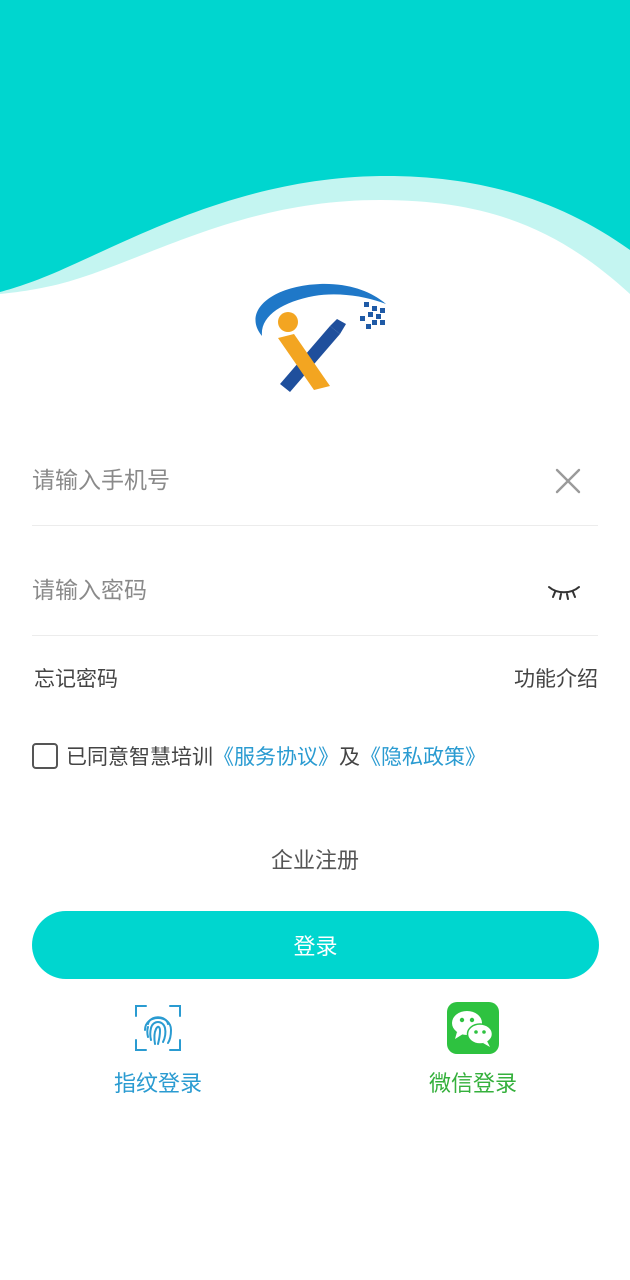 The height and width of the screenshot is (1280, 630). I want to click on fingerprint-login-button: 指纹登录, so click(158, 1049).